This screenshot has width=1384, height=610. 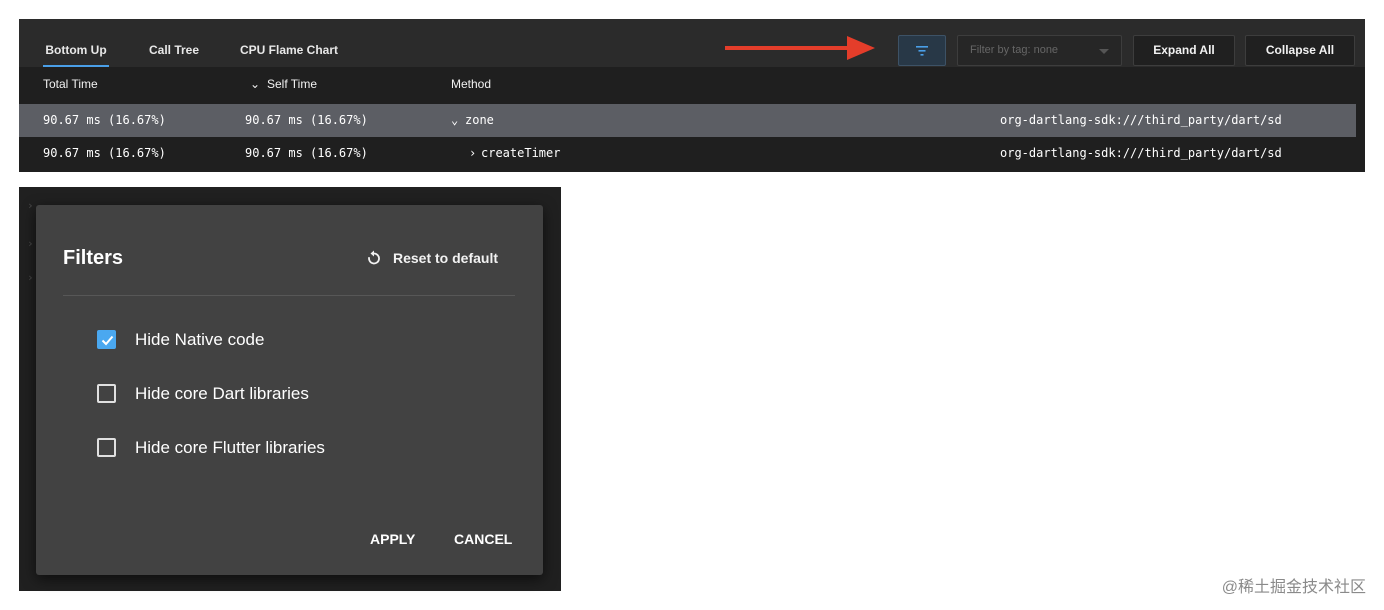 What do you see at coordinates (70, 84) in the screenshot?
I see `column-total-time: Total Time` at bounding box center [70, 84].